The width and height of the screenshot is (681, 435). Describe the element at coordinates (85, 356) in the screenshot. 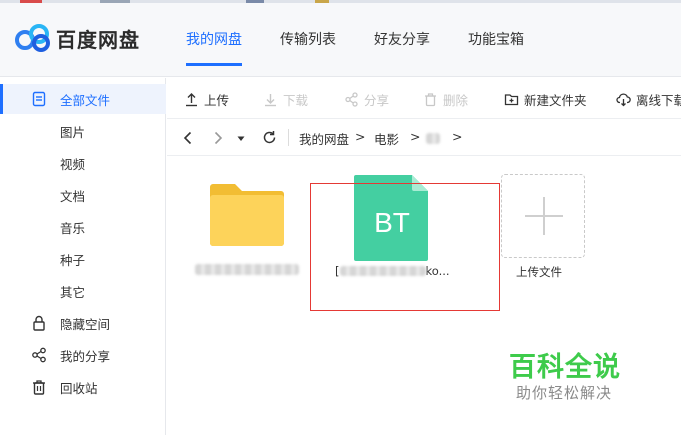

I see `sidebar-item-label: 我的分享` at that location.